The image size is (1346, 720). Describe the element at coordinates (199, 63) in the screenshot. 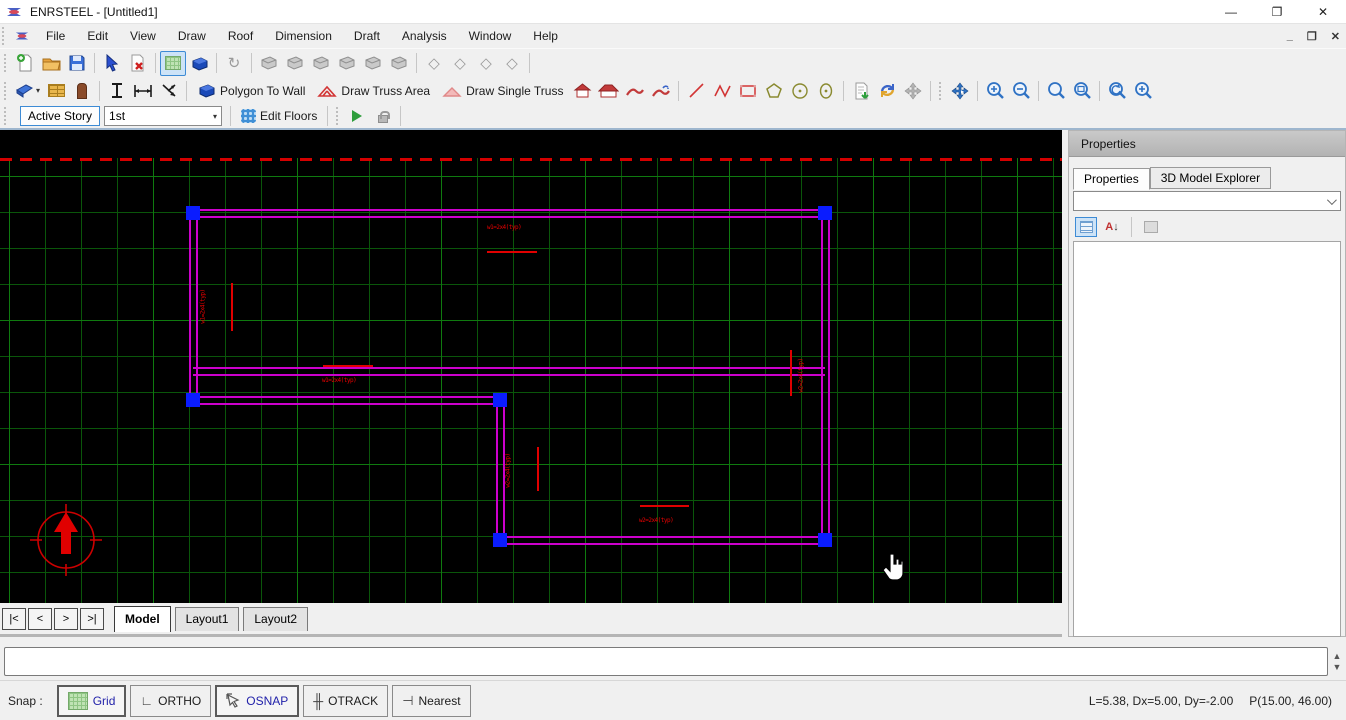

I see `solid-view-button` at that location.